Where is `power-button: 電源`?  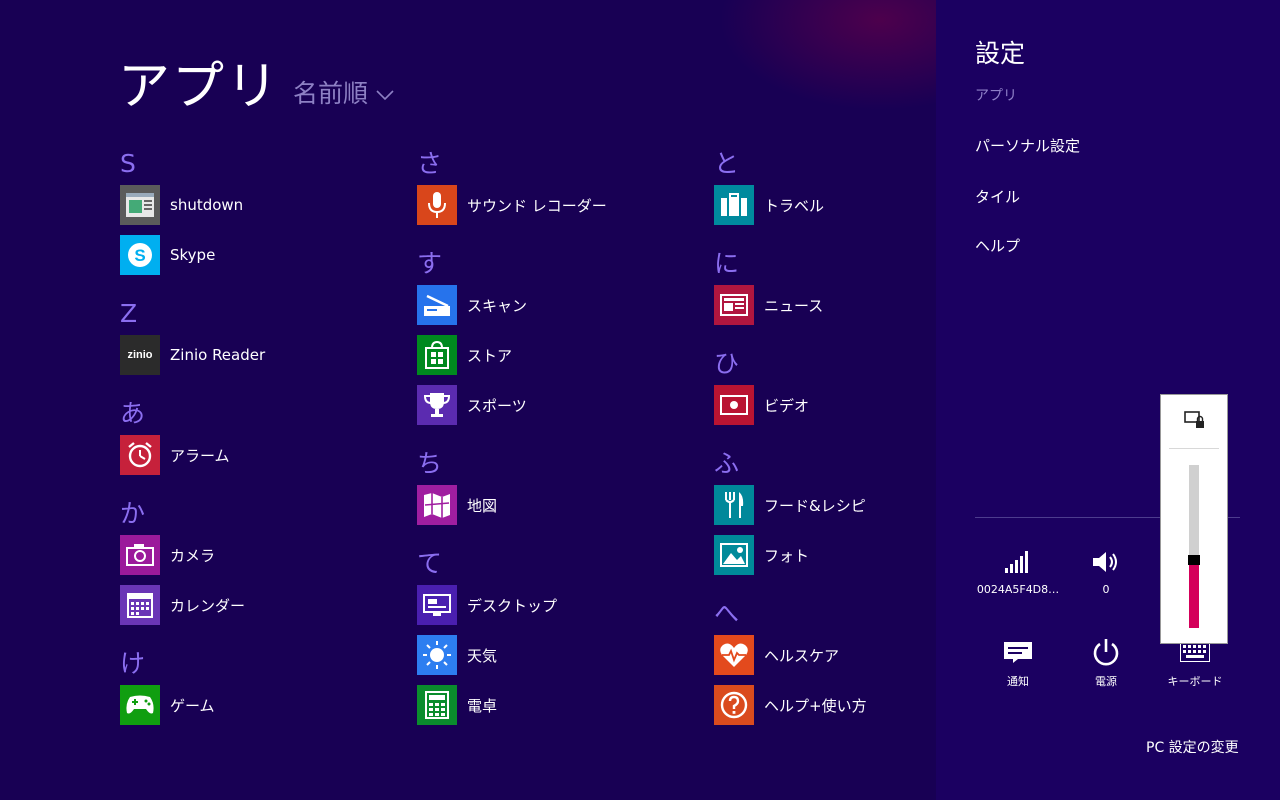 power-button: 電源 is located at coordinates (1106, 663).